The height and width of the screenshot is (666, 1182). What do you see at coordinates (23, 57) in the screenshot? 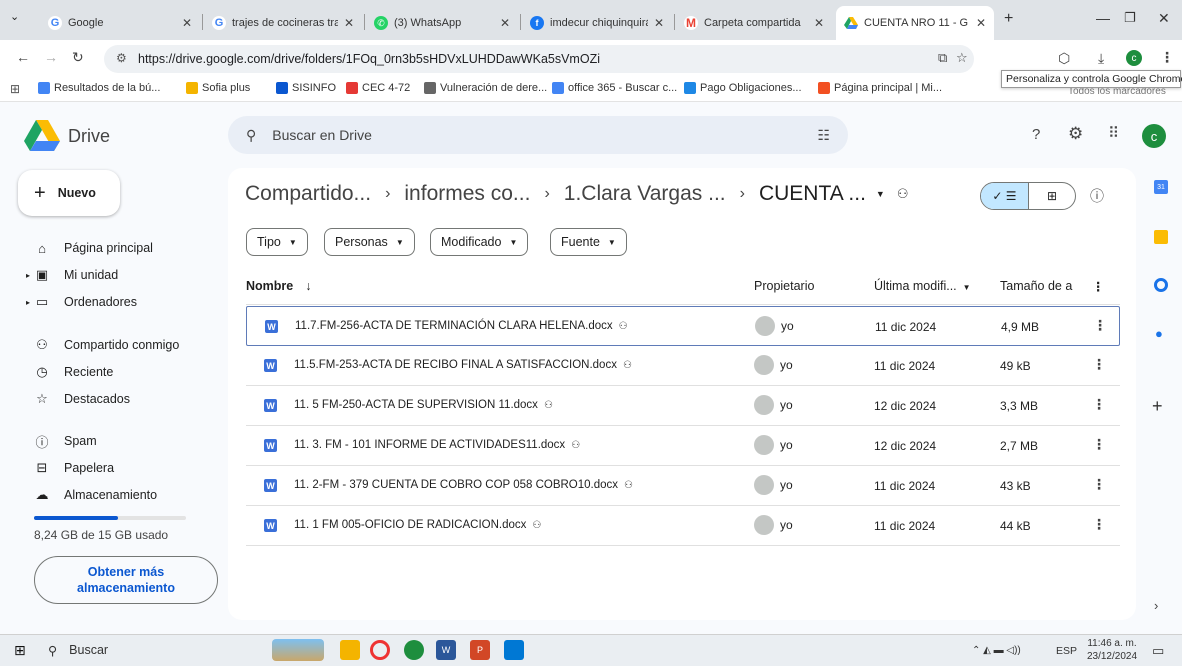
I see `back-arrow-icon: ←` at bounding box center [23, 57].